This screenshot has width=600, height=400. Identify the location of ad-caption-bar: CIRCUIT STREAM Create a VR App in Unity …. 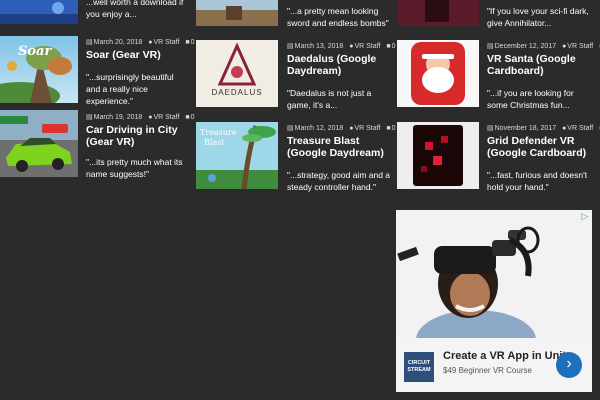
(494, 365).